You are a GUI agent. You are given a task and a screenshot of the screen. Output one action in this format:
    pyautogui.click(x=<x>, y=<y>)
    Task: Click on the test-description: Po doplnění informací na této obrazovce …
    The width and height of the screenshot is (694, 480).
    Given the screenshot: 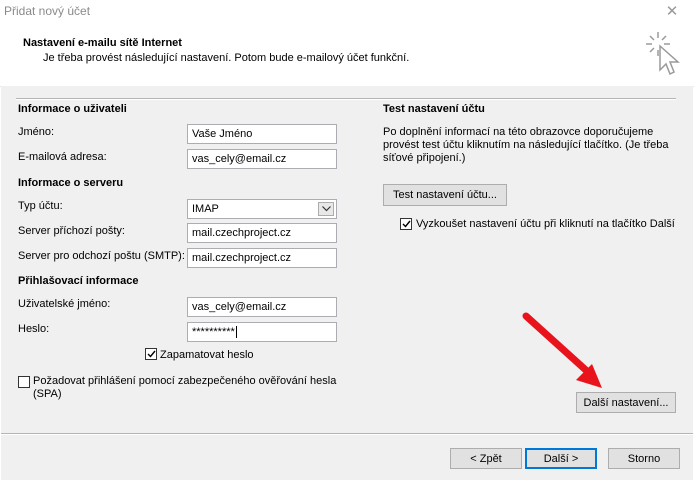 What is the action you would take?
    pyautogui.click(x=526, y=145)
    